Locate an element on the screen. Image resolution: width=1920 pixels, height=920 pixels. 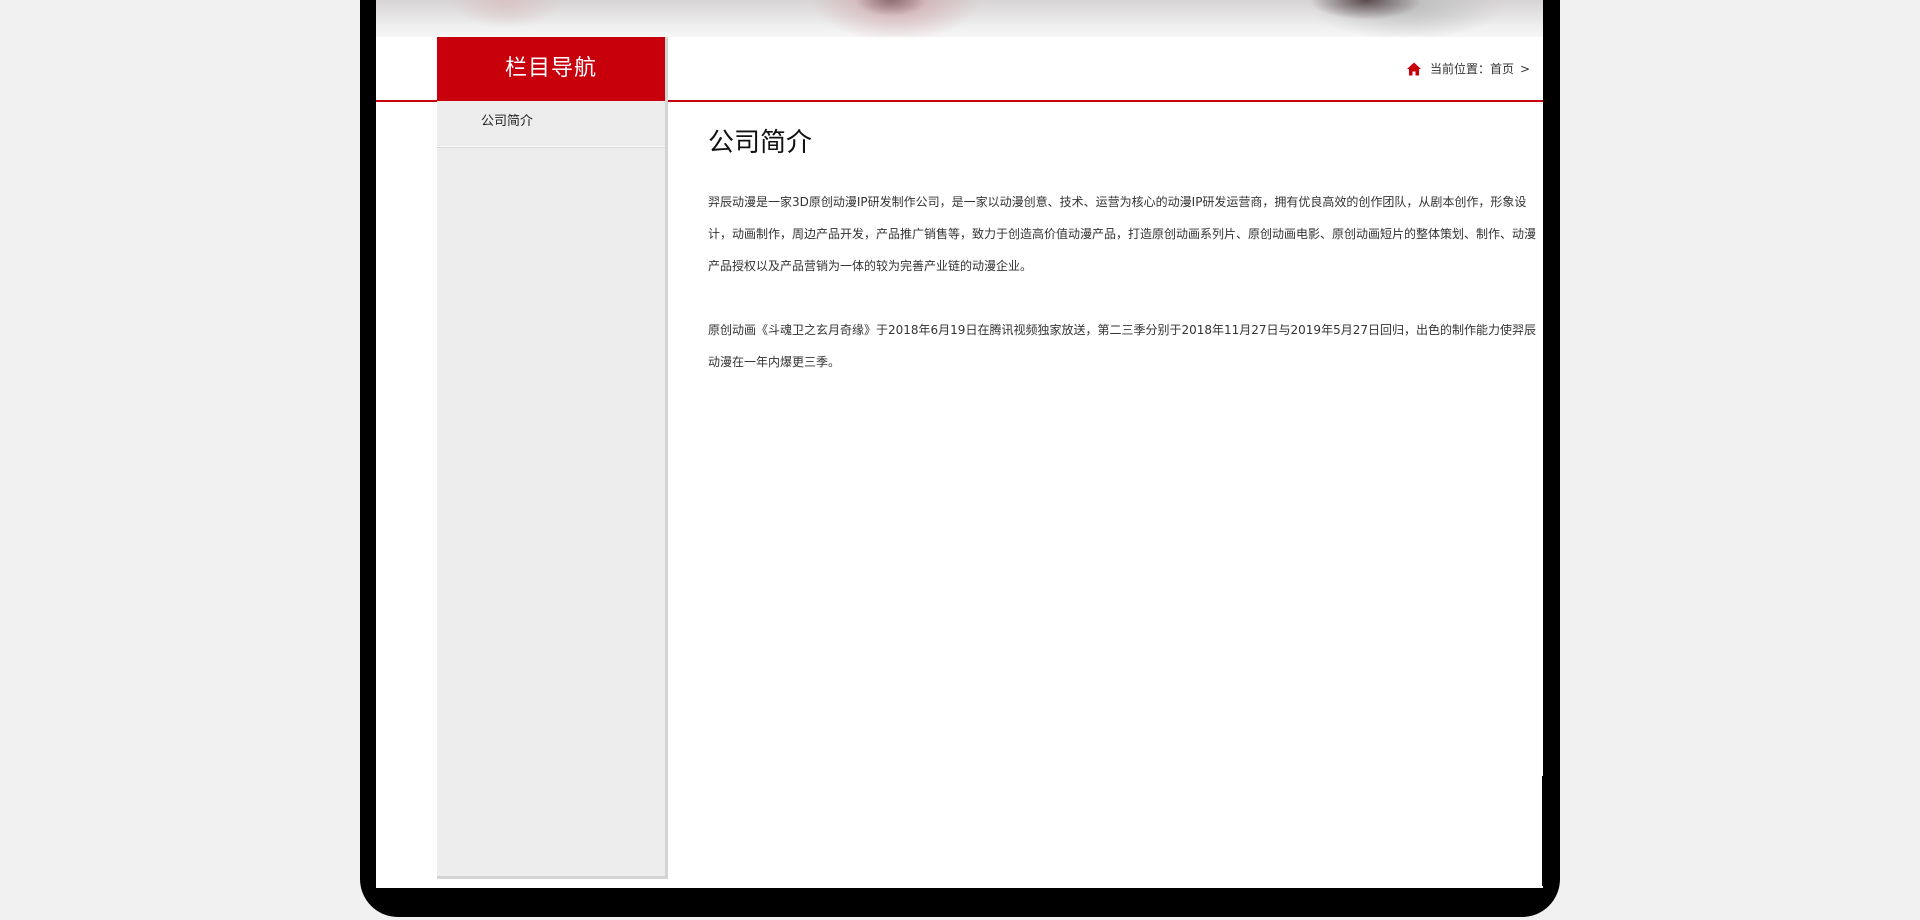
scroll-edge is located at coordinates (1542, 831).